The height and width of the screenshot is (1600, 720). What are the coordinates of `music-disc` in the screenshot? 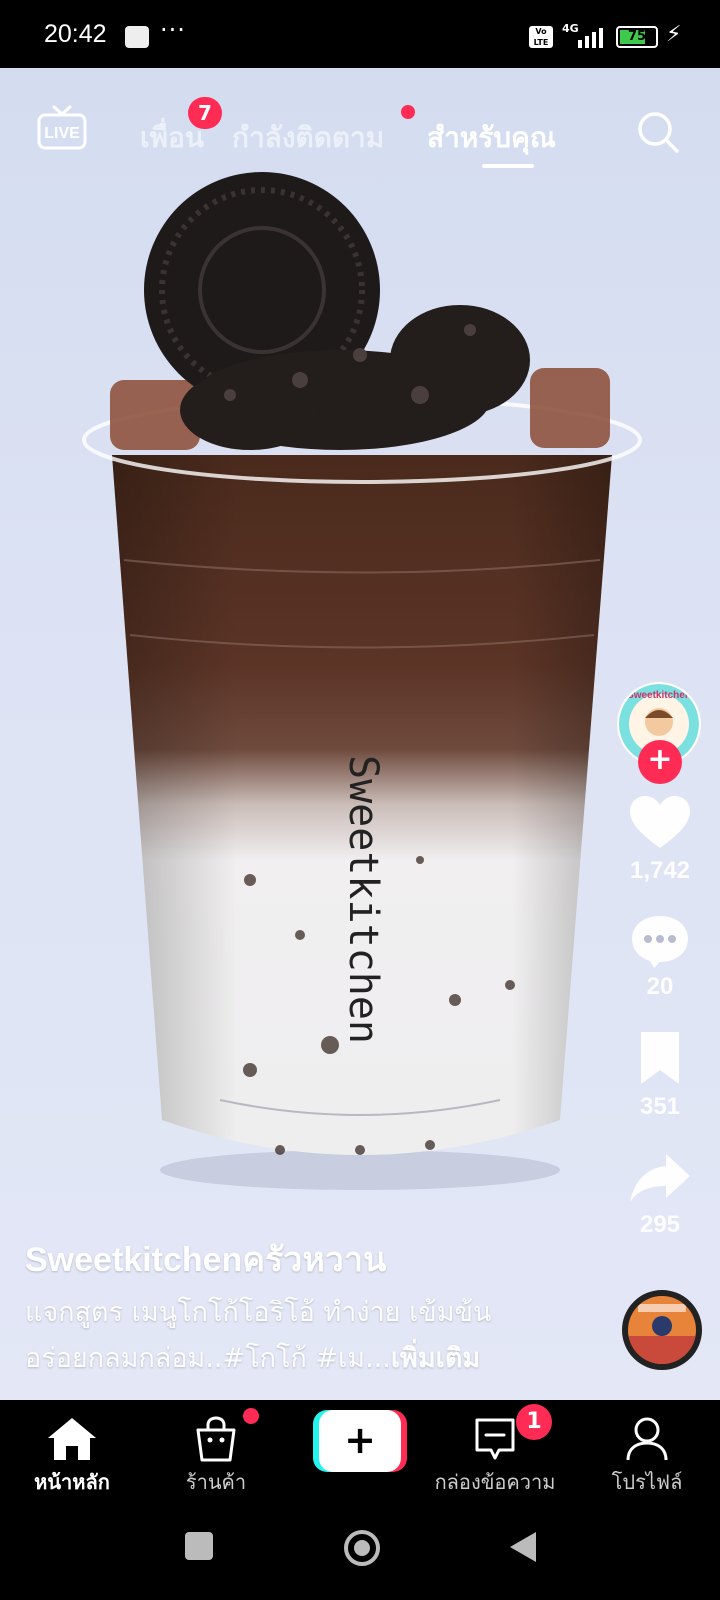 It's located at (662, 1330).